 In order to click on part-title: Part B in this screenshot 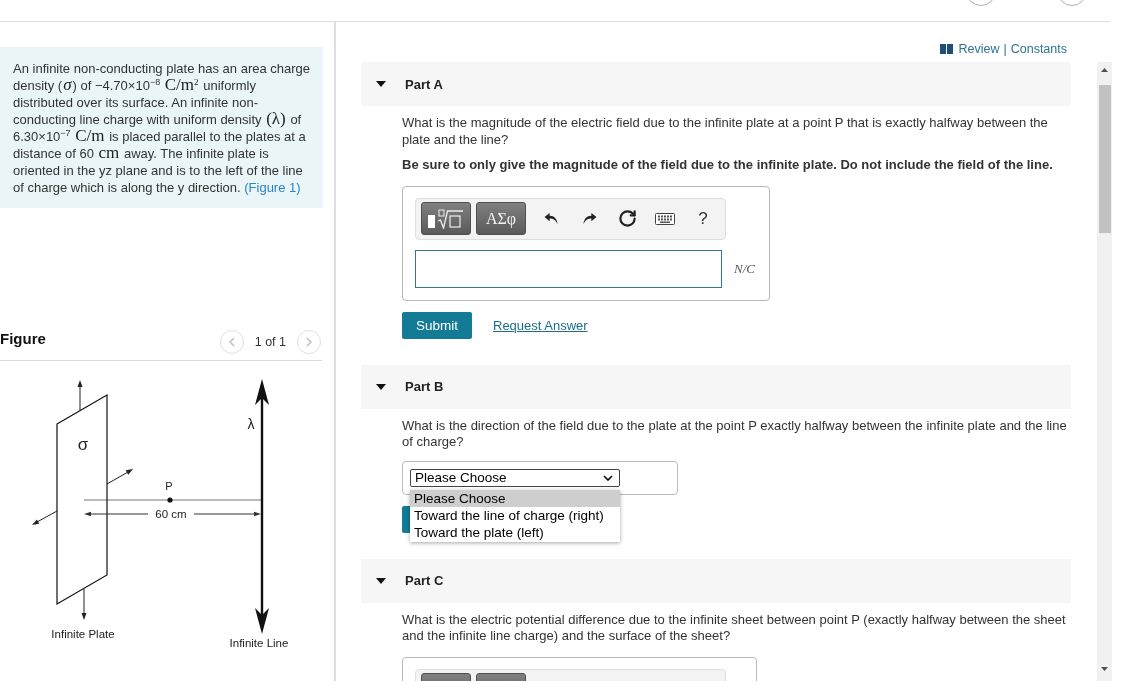, I will do `click(424, 386)`.